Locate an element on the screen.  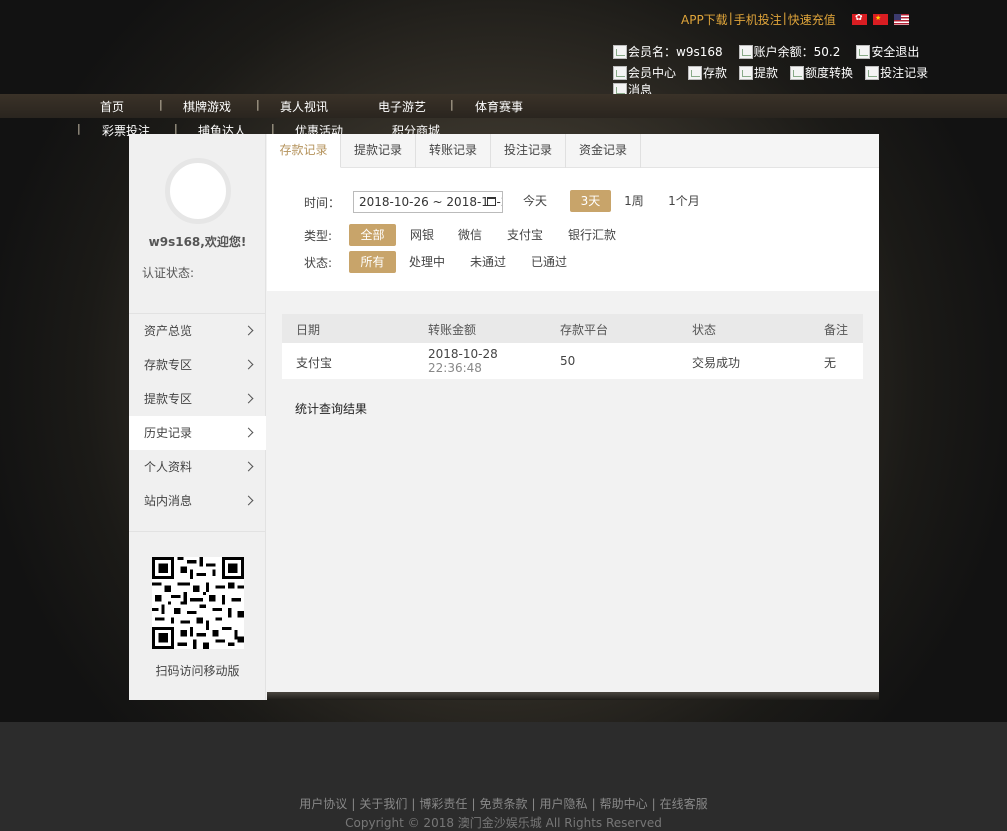
footer-link-responsibility: 博彩责任 is located at coordinates (443, 804).